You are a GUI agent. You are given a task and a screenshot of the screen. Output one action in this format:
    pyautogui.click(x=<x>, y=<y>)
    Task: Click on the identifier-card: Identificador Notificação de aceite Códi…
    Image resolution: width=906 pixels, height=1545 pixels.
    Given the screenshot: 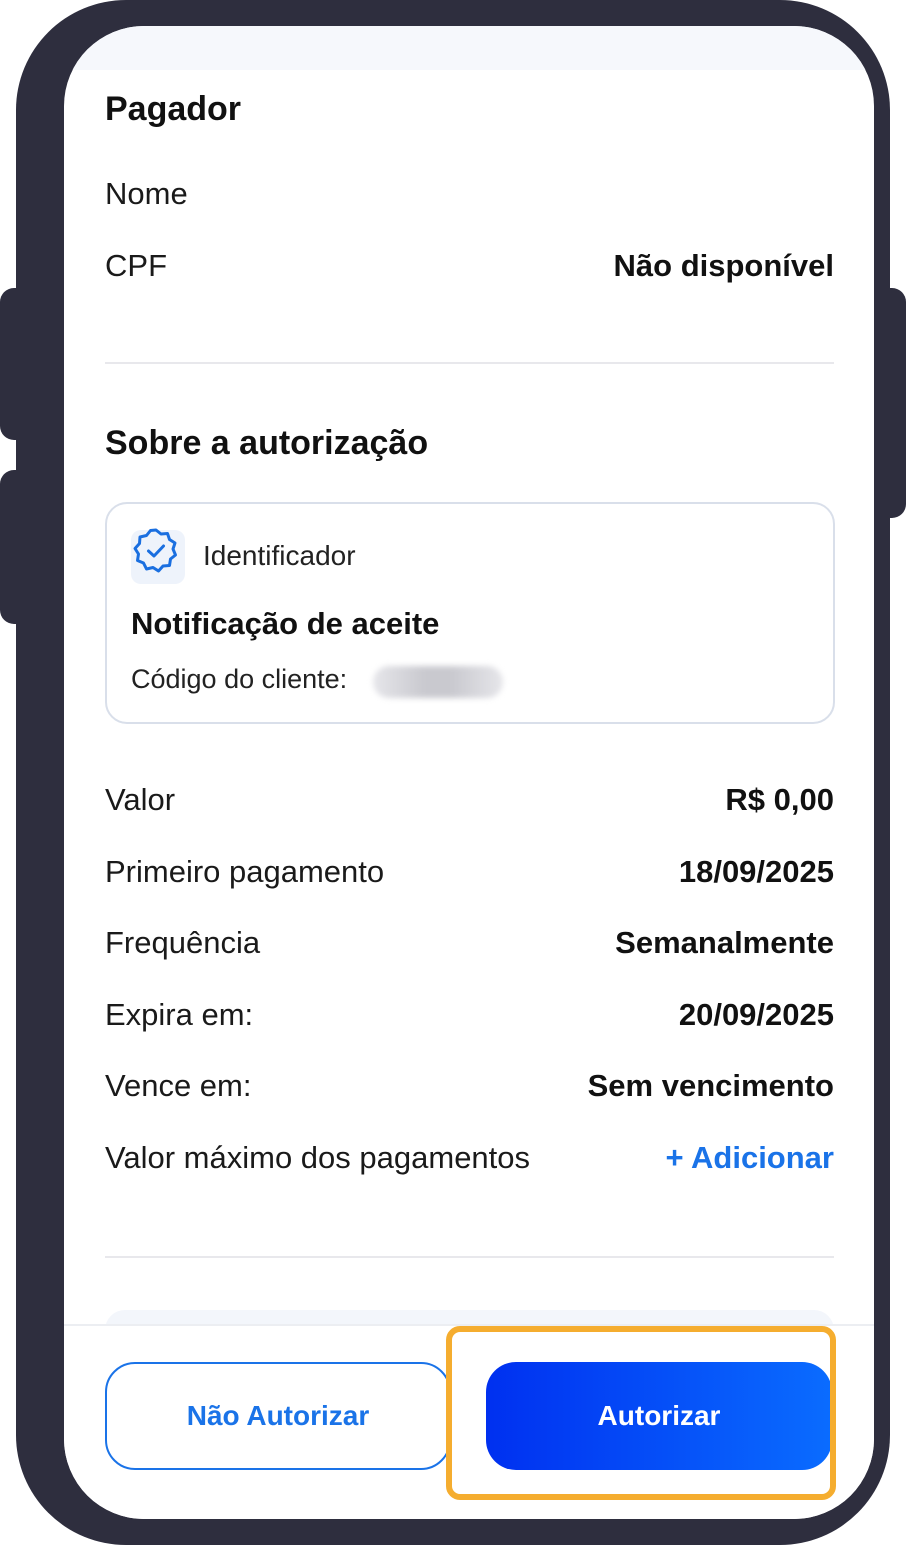 What is the action you would take?
    pyautogui.click(x=470, y=613)
    